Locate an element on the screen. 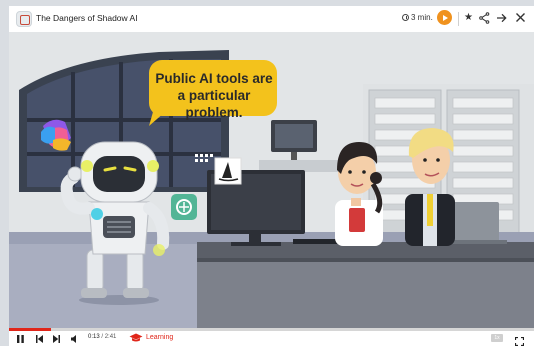 Image resolution: width=534 pixels, height=346 pixels. pause-button is located at coordinates (20, 338).